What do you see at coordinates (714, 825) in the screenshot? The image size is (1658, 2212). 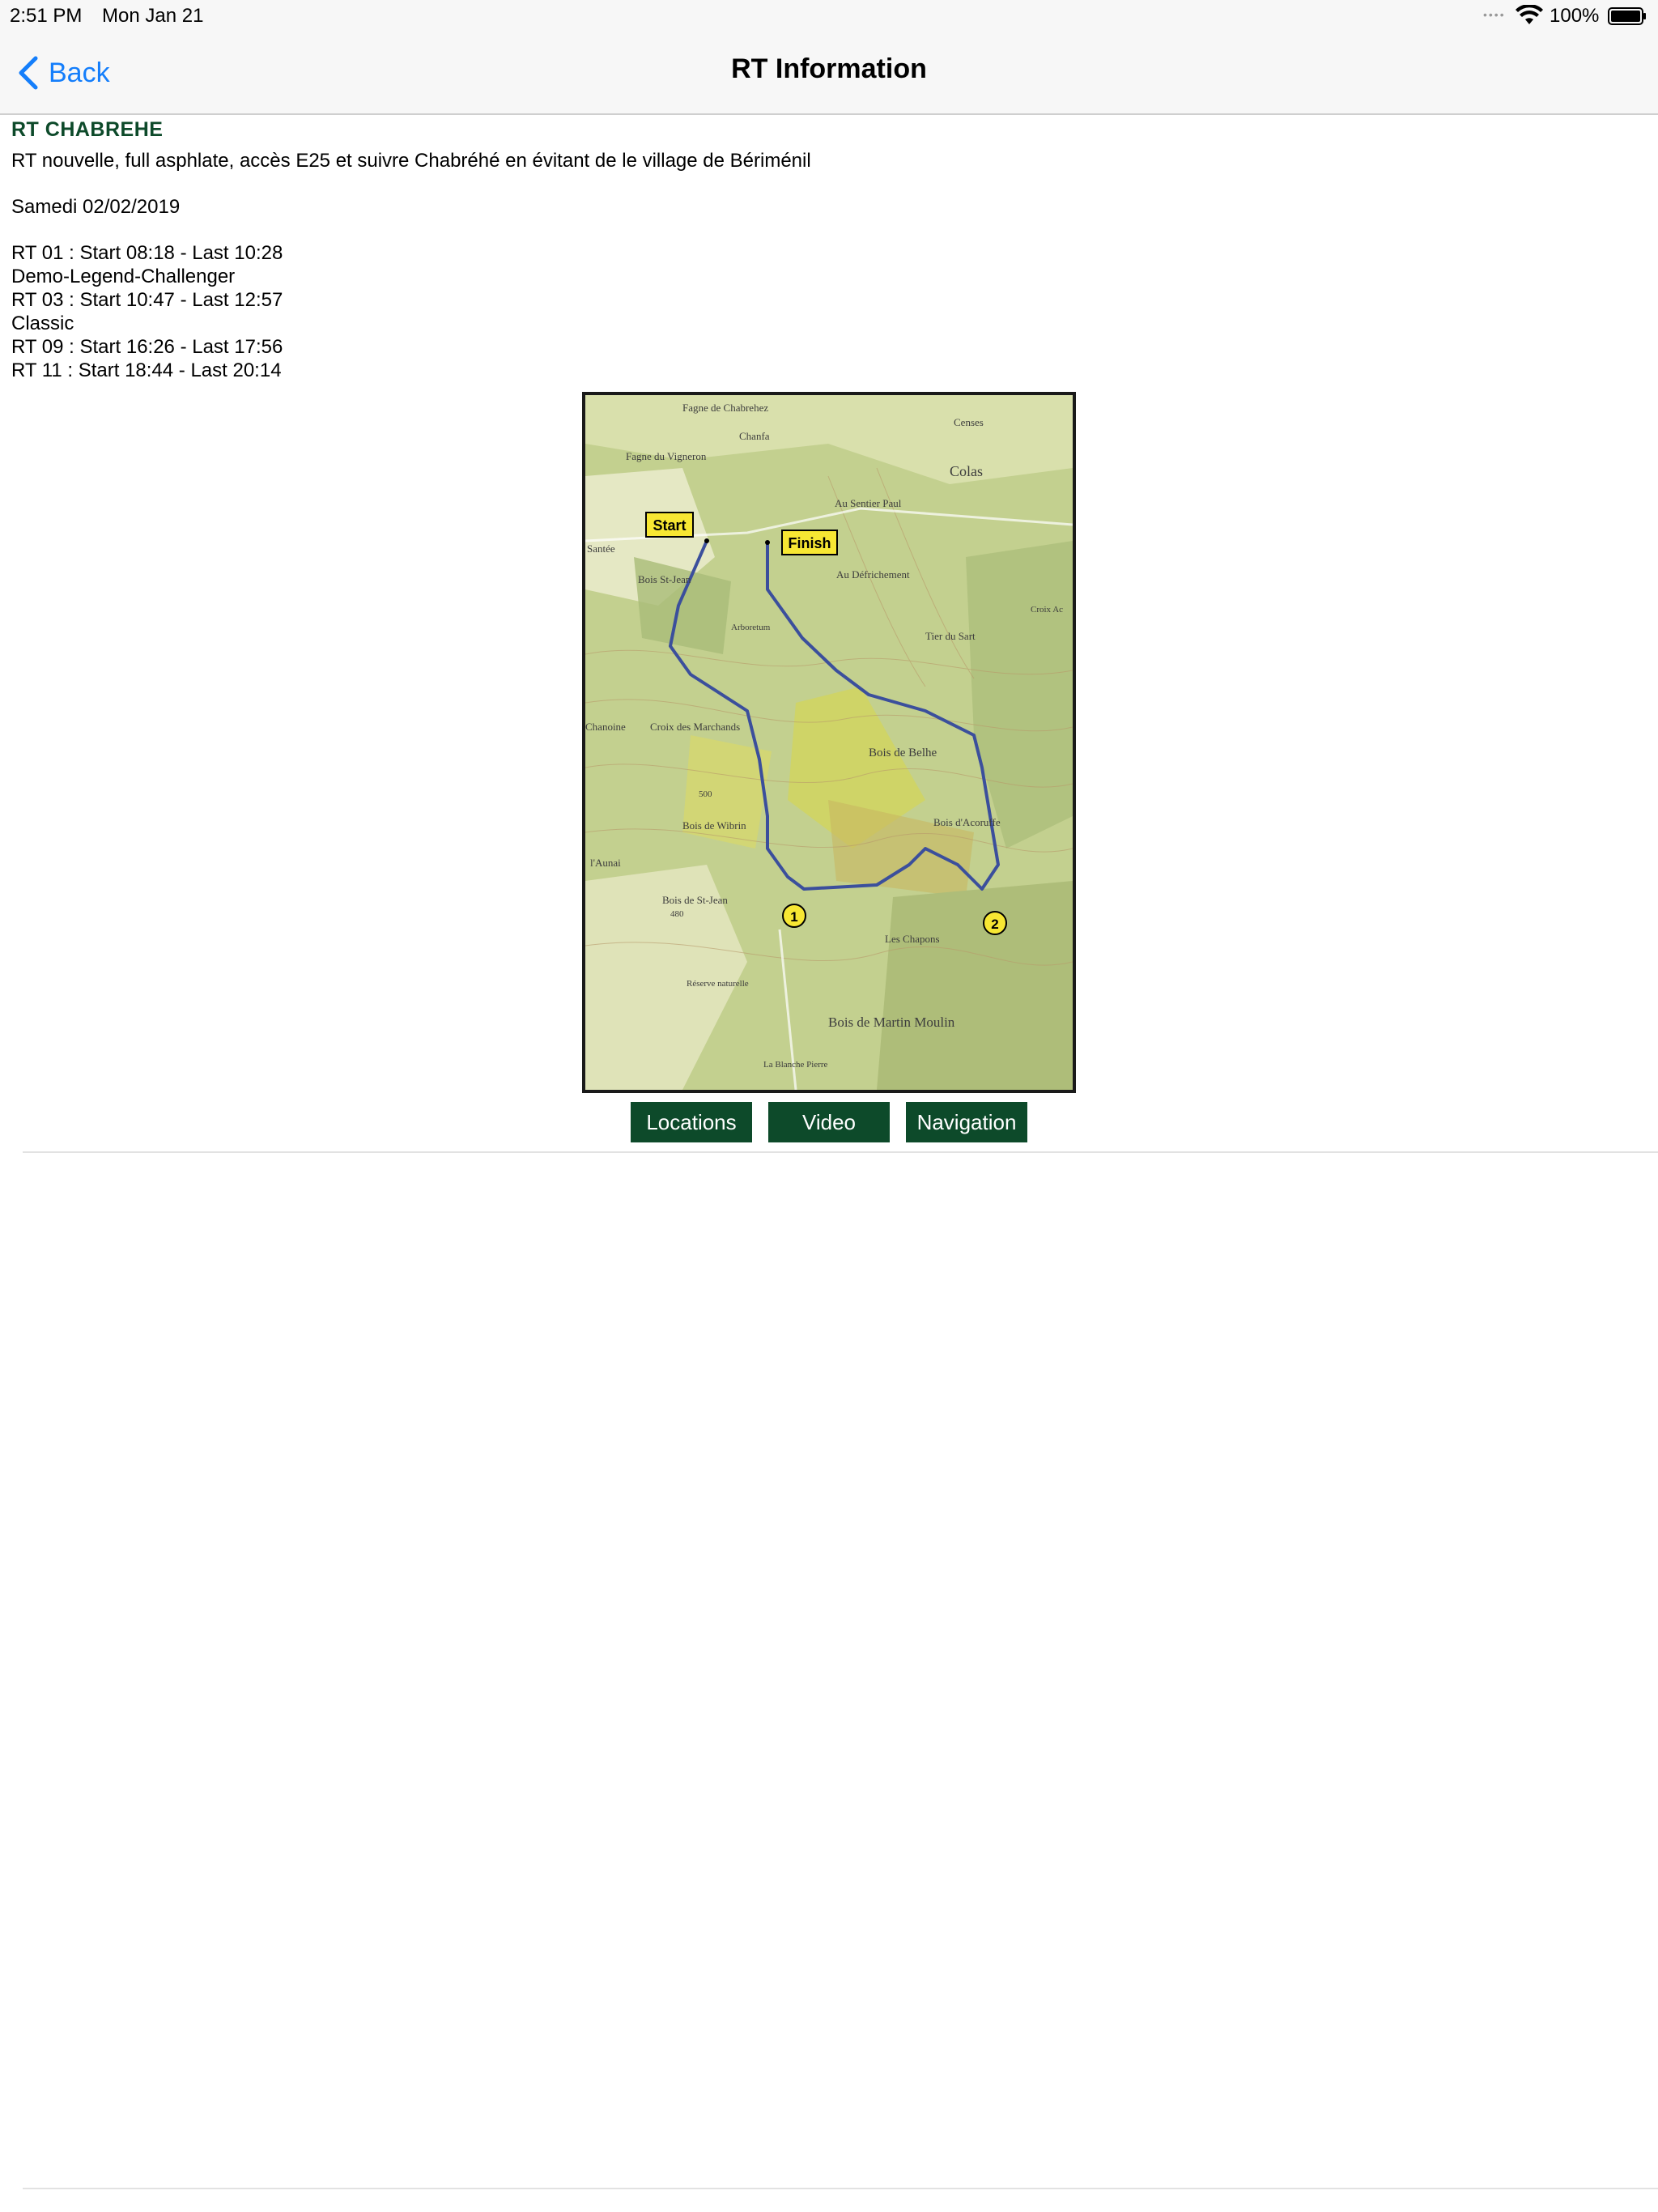 I see `map-place-name: Bois de Wibrin` at bounding box center [714, 825].